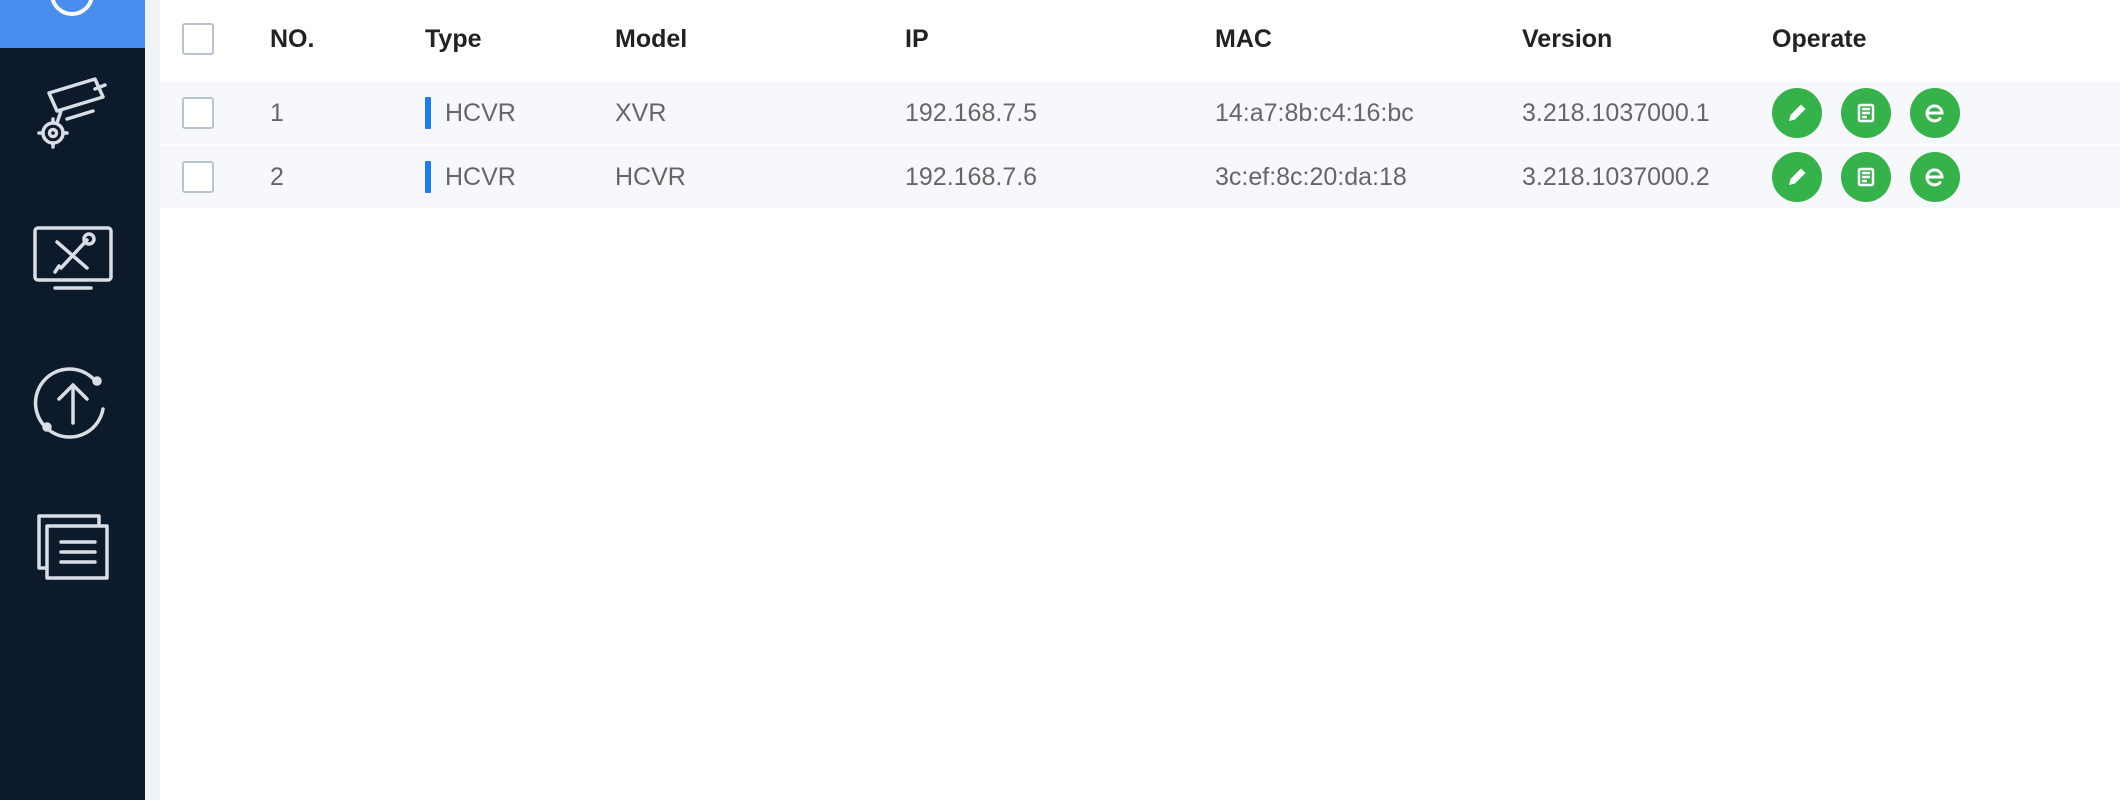 The image size is (2120, 800). Describe the element at coordinates (1311, 176) in the screenshot. I see `row-mac: 3c:ef:8c:20:da:18` at that location.